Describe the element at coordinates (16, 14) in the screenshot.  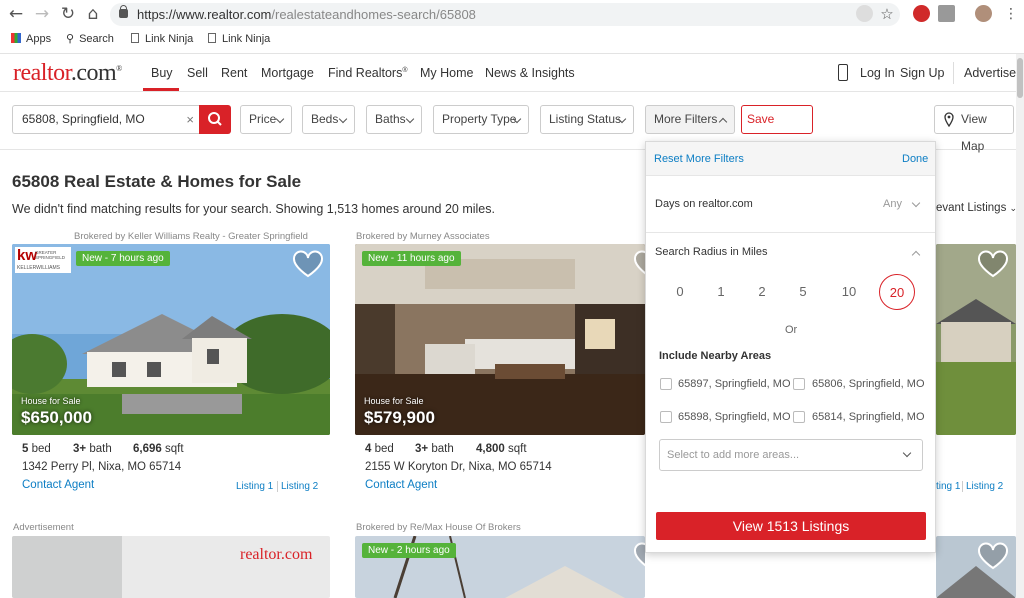
I see `back-icon: ←` at that location.